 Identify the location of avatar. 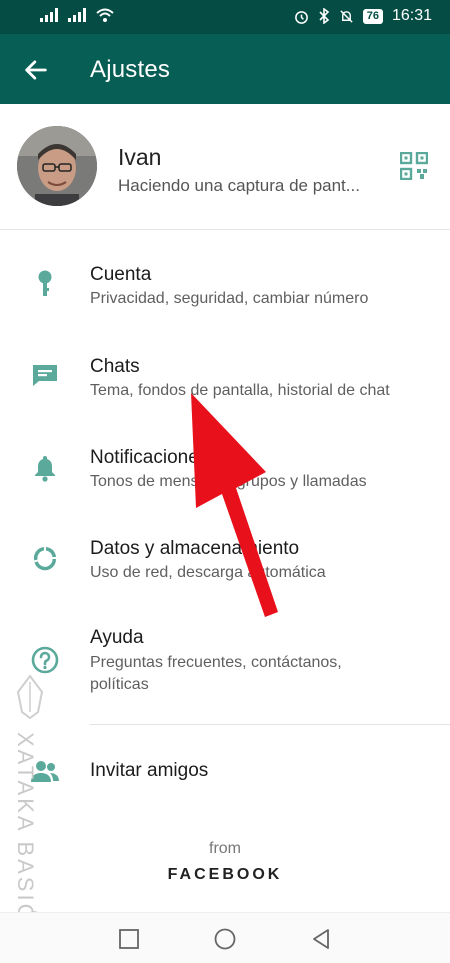
(57, 166).